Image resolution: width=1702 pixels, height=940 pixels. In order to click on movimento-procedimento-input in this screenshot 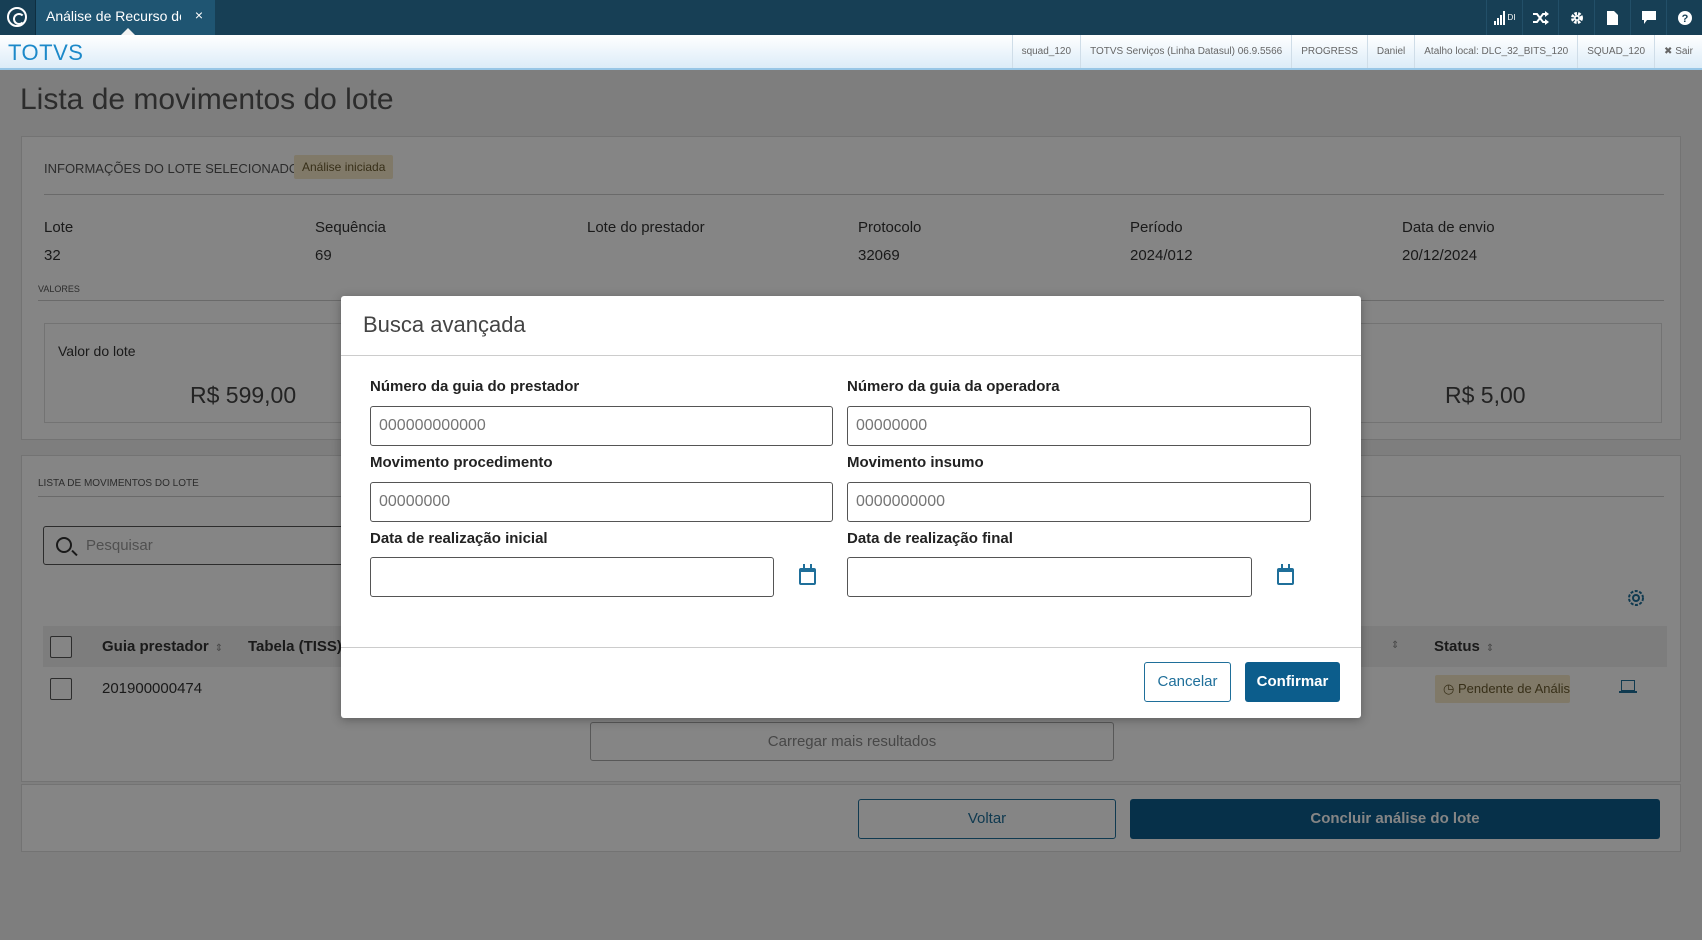, I will do `click(601, 502)`.